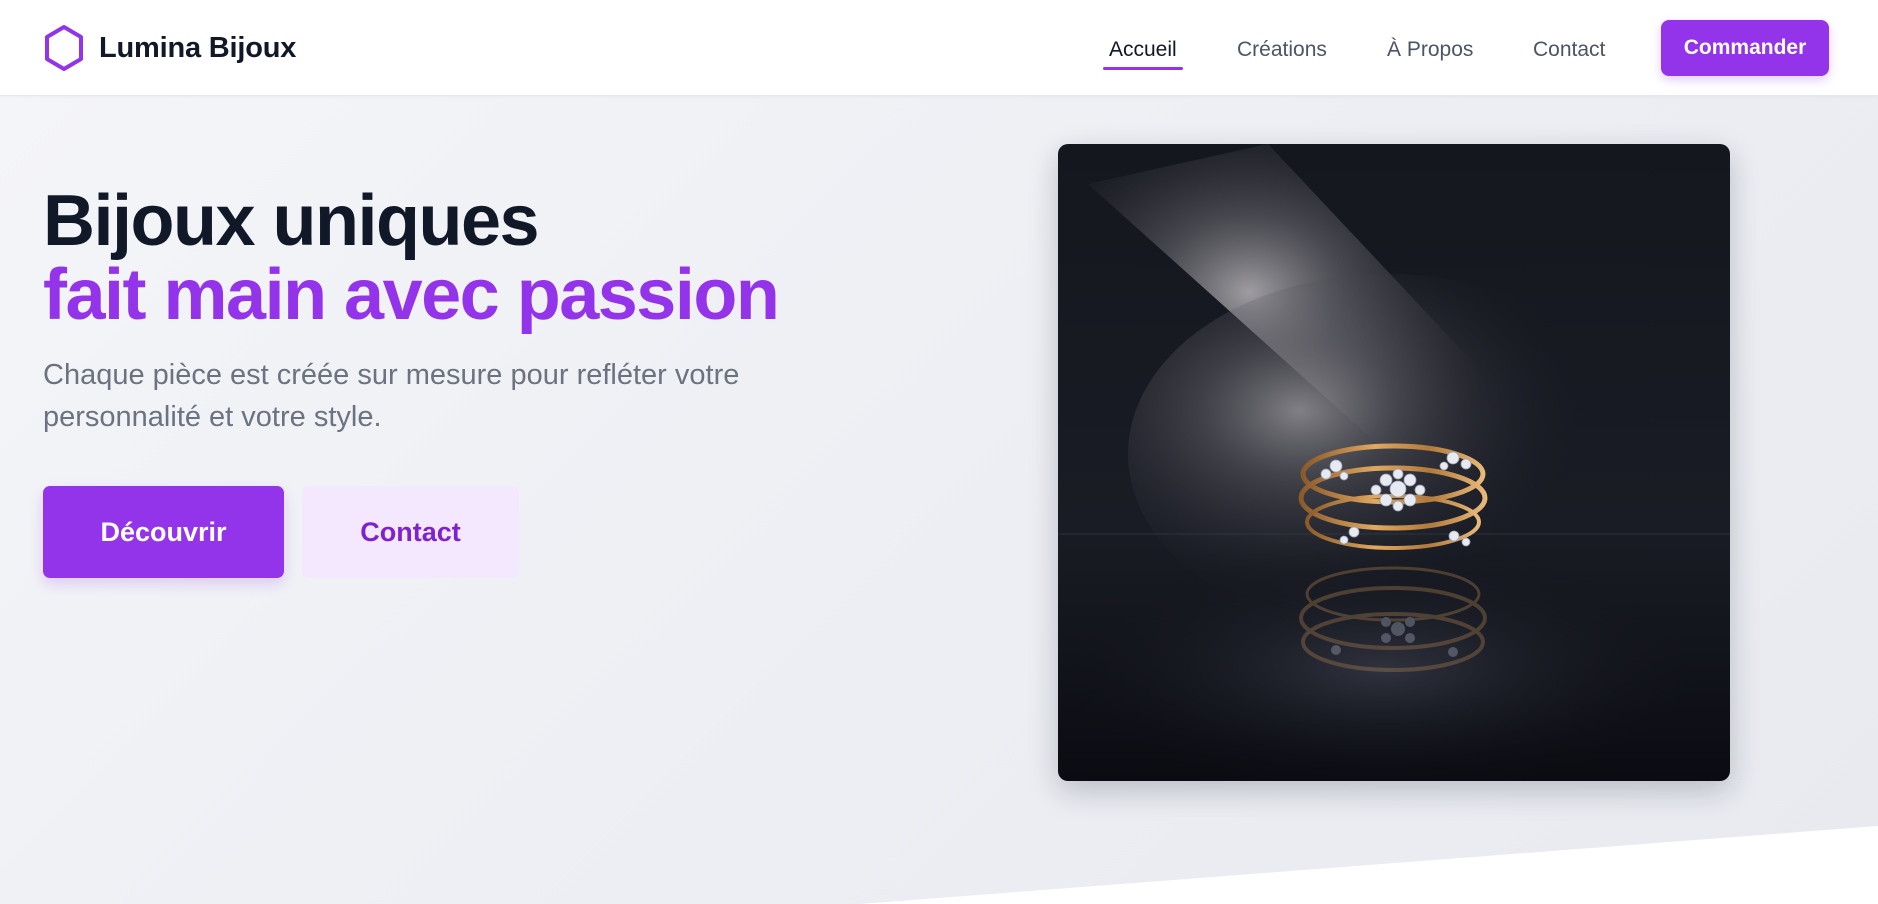 This screenshot has height=904, width=1878. What do you see at coordinates (1282, 50) in the screenshot?
I see `nav-link-creations: Créations` at bounding box center [1282, 50].